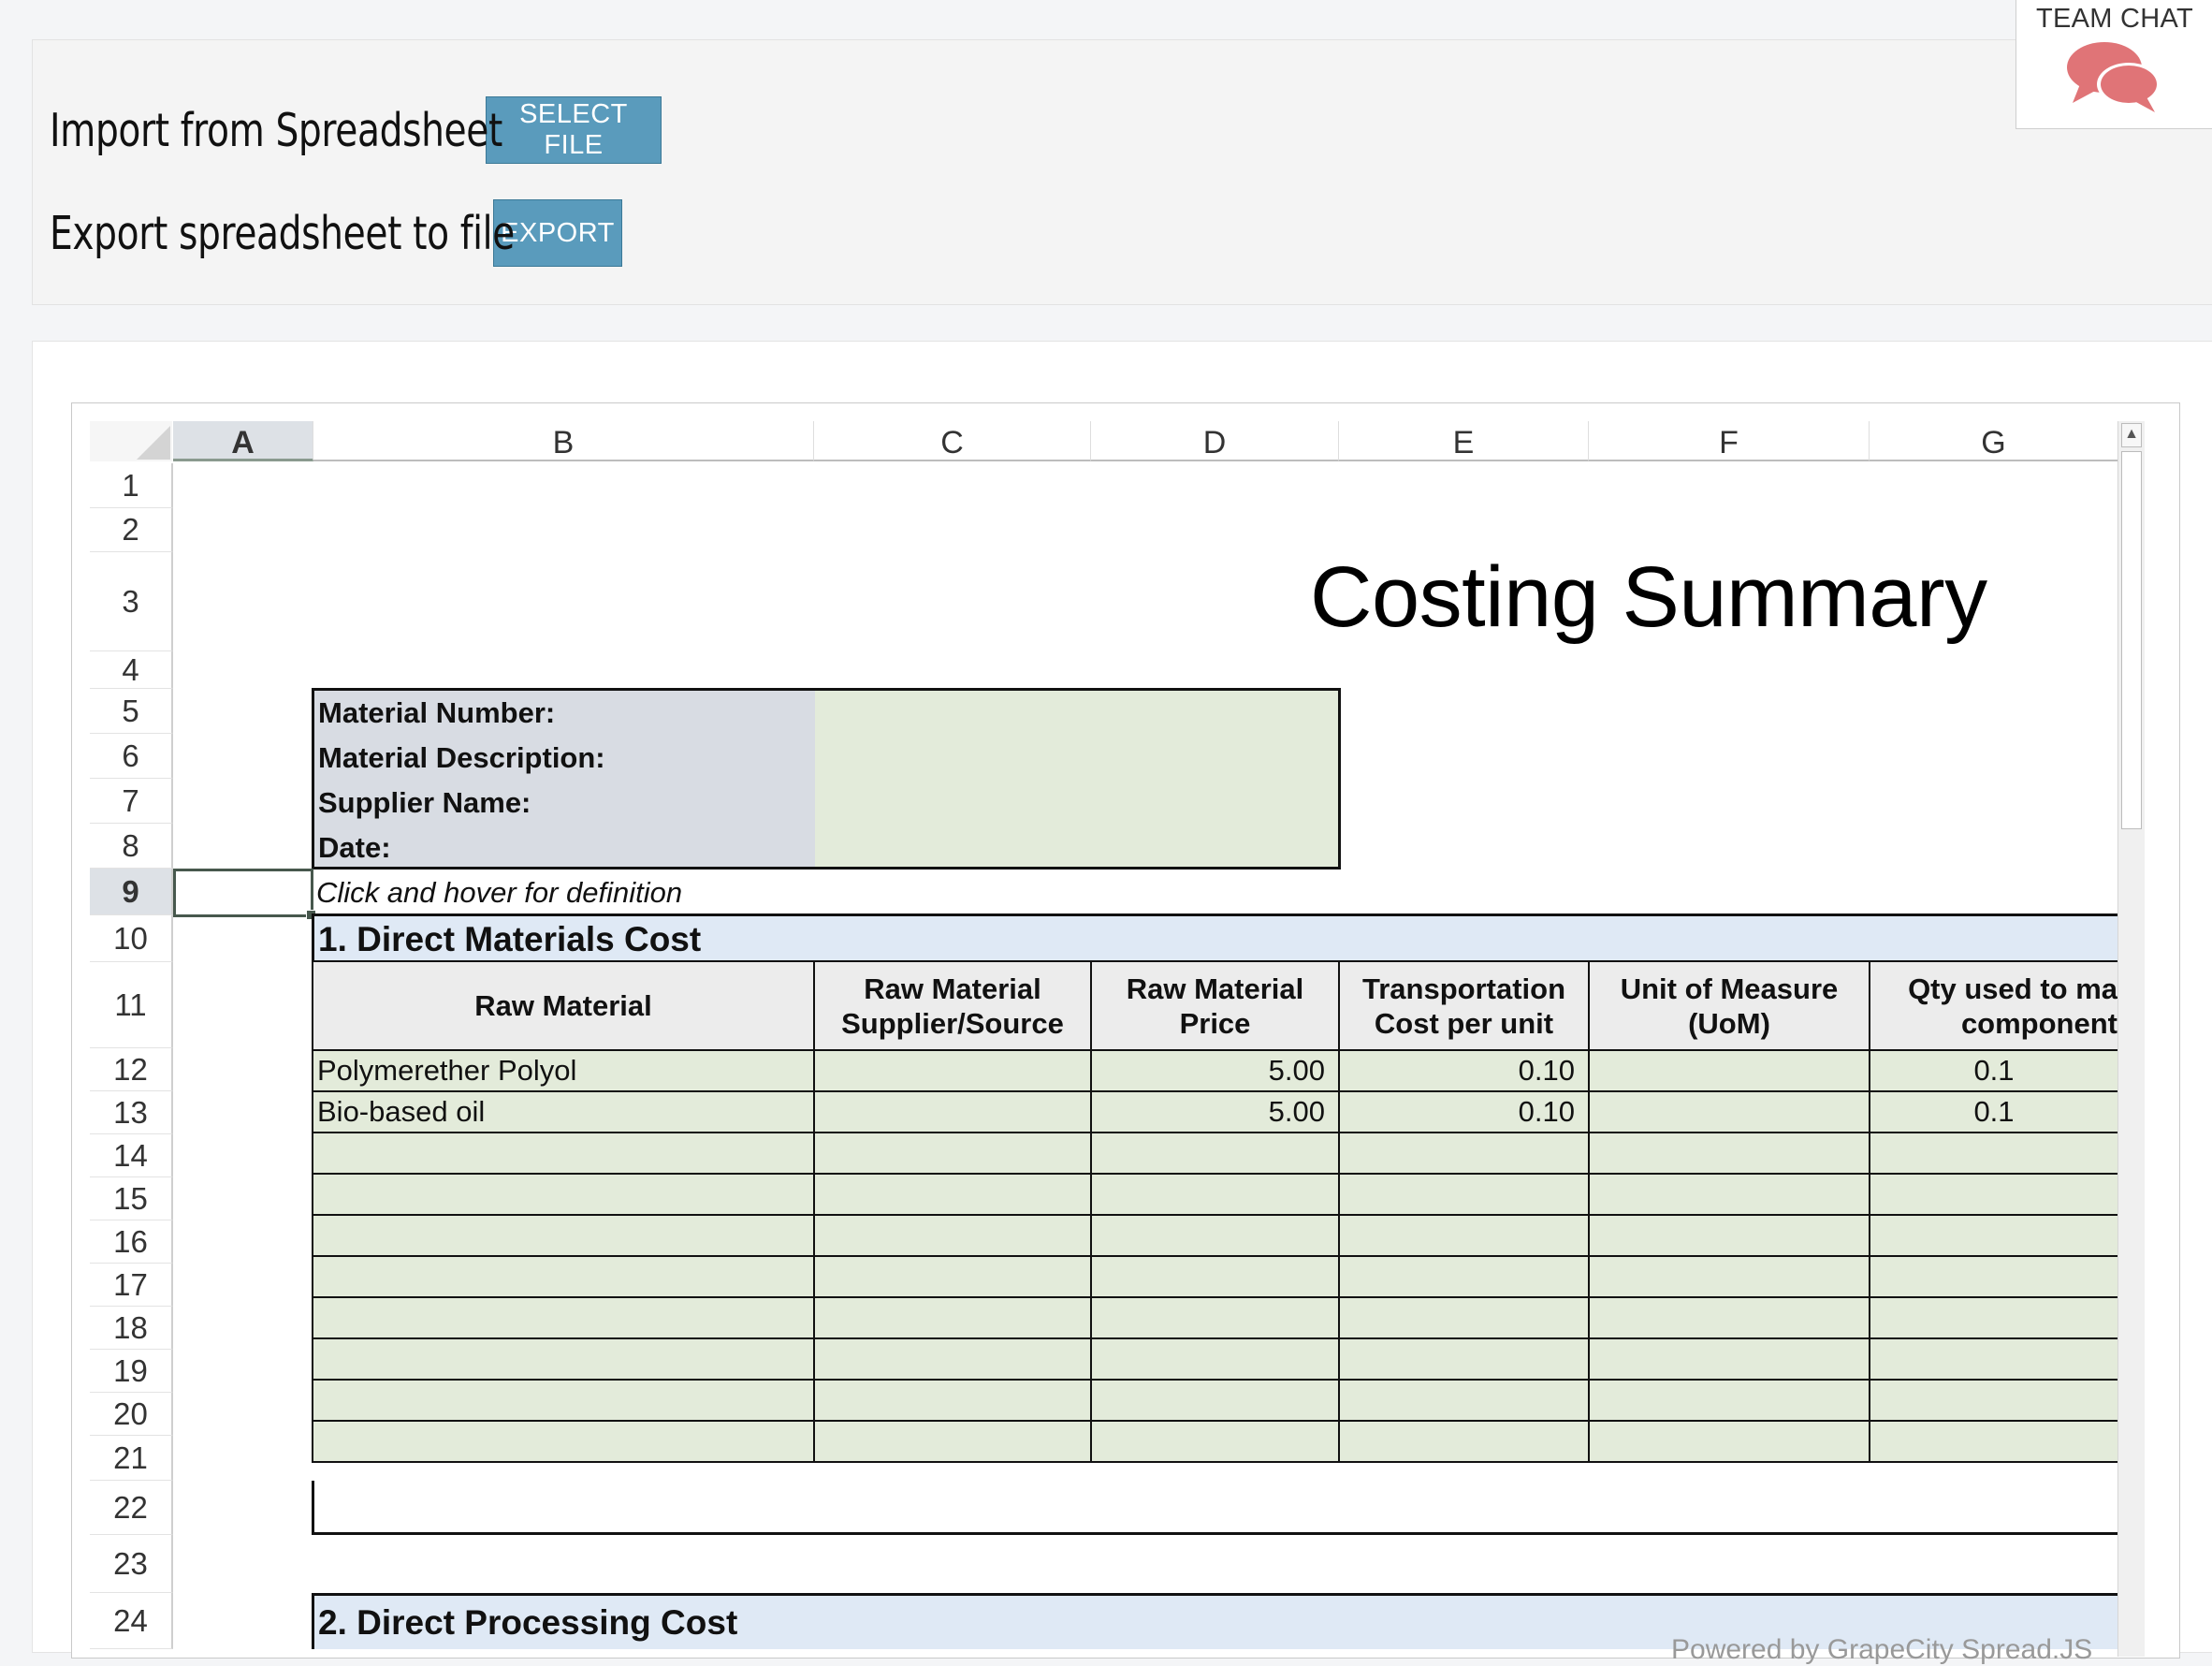 This screenshot has width=2212, height=1666. I want to click on column-header-f: F, so click(1729, 441).